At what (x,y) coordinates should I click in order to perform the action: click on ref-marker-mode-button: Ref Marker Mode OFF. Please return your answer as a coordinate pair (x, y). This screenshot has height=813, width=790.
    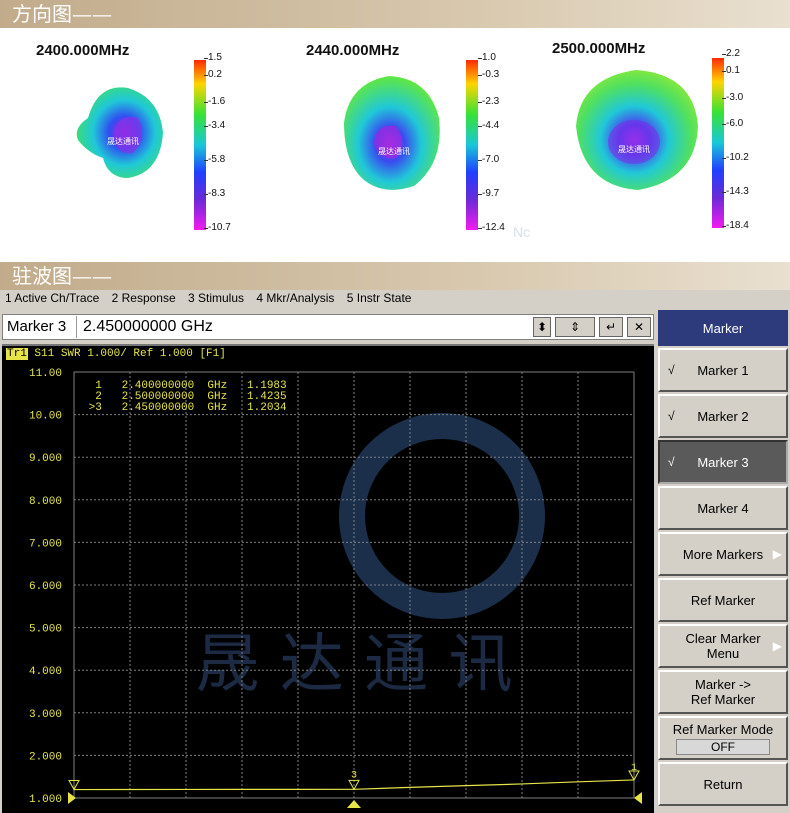
    Looking at the image, I should click on (723, 738).